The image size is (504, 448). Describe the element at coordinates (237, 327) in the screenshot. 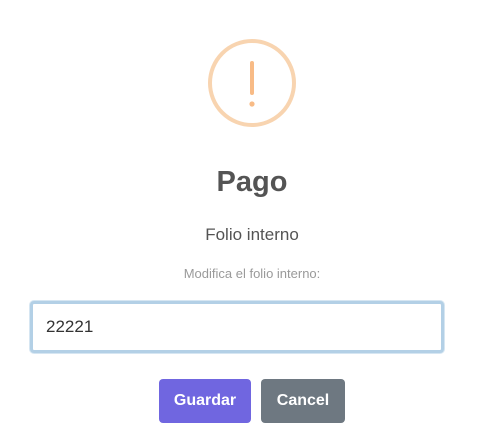

I see `folio-input` at that location.